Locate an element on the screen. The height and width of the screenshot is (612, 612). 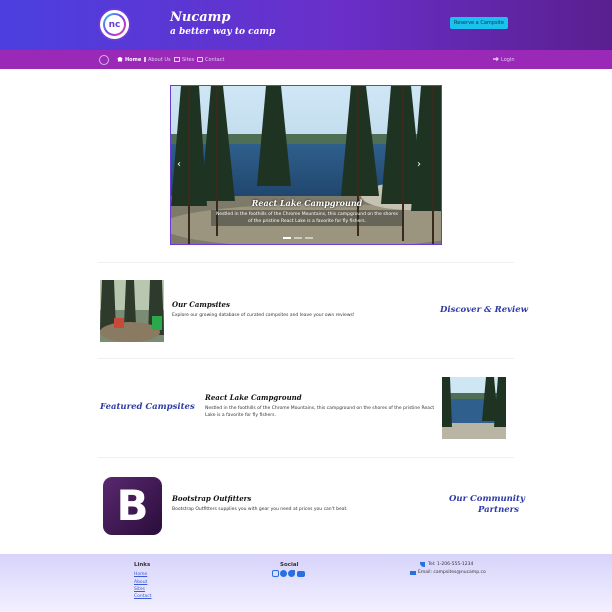
nav-item-about: About Us is located at coordinates (157, 60).